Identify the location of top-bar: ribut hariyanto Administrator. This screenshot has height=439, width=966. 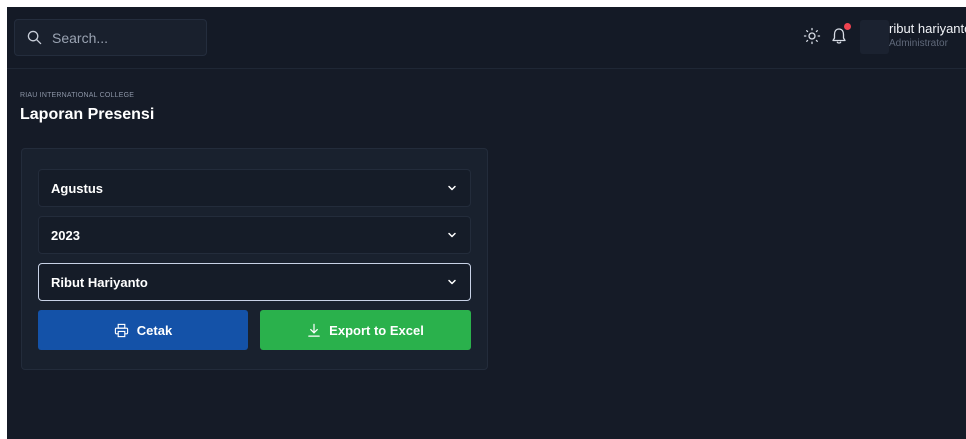
(486, 38).